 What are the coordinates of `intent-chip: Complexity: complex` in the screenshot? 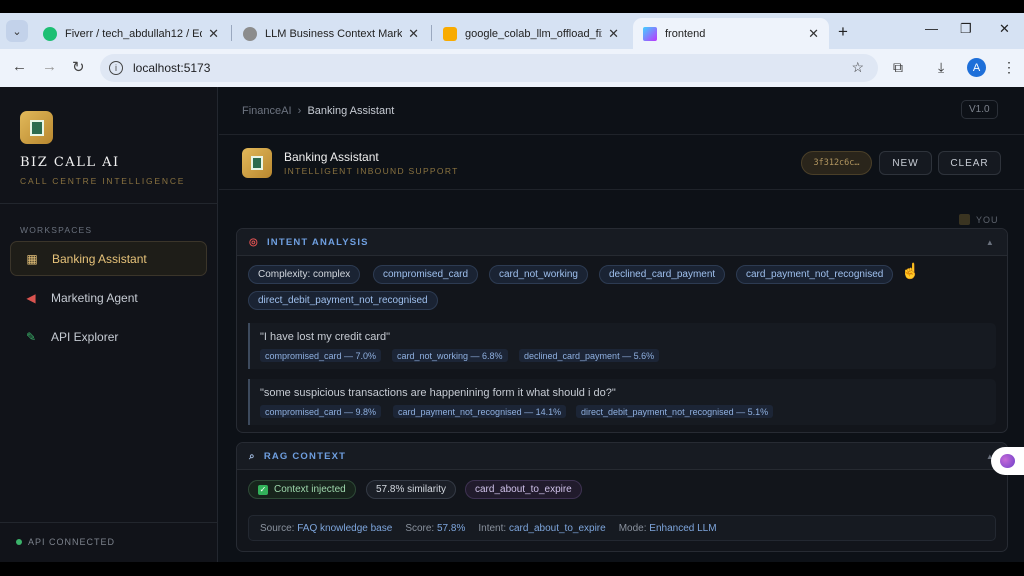 It's located at (304, 274).